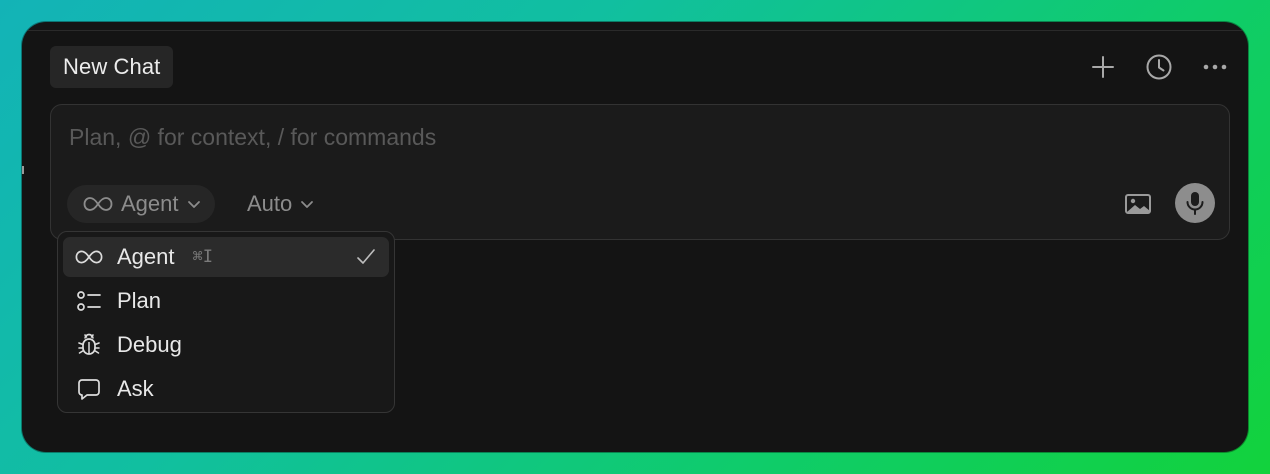 The width and height of the screenshot is (1270, 474). Describe the element at coordinates (146, 256) in the screenshot. I see `menu-item-label: Agent` at that location.